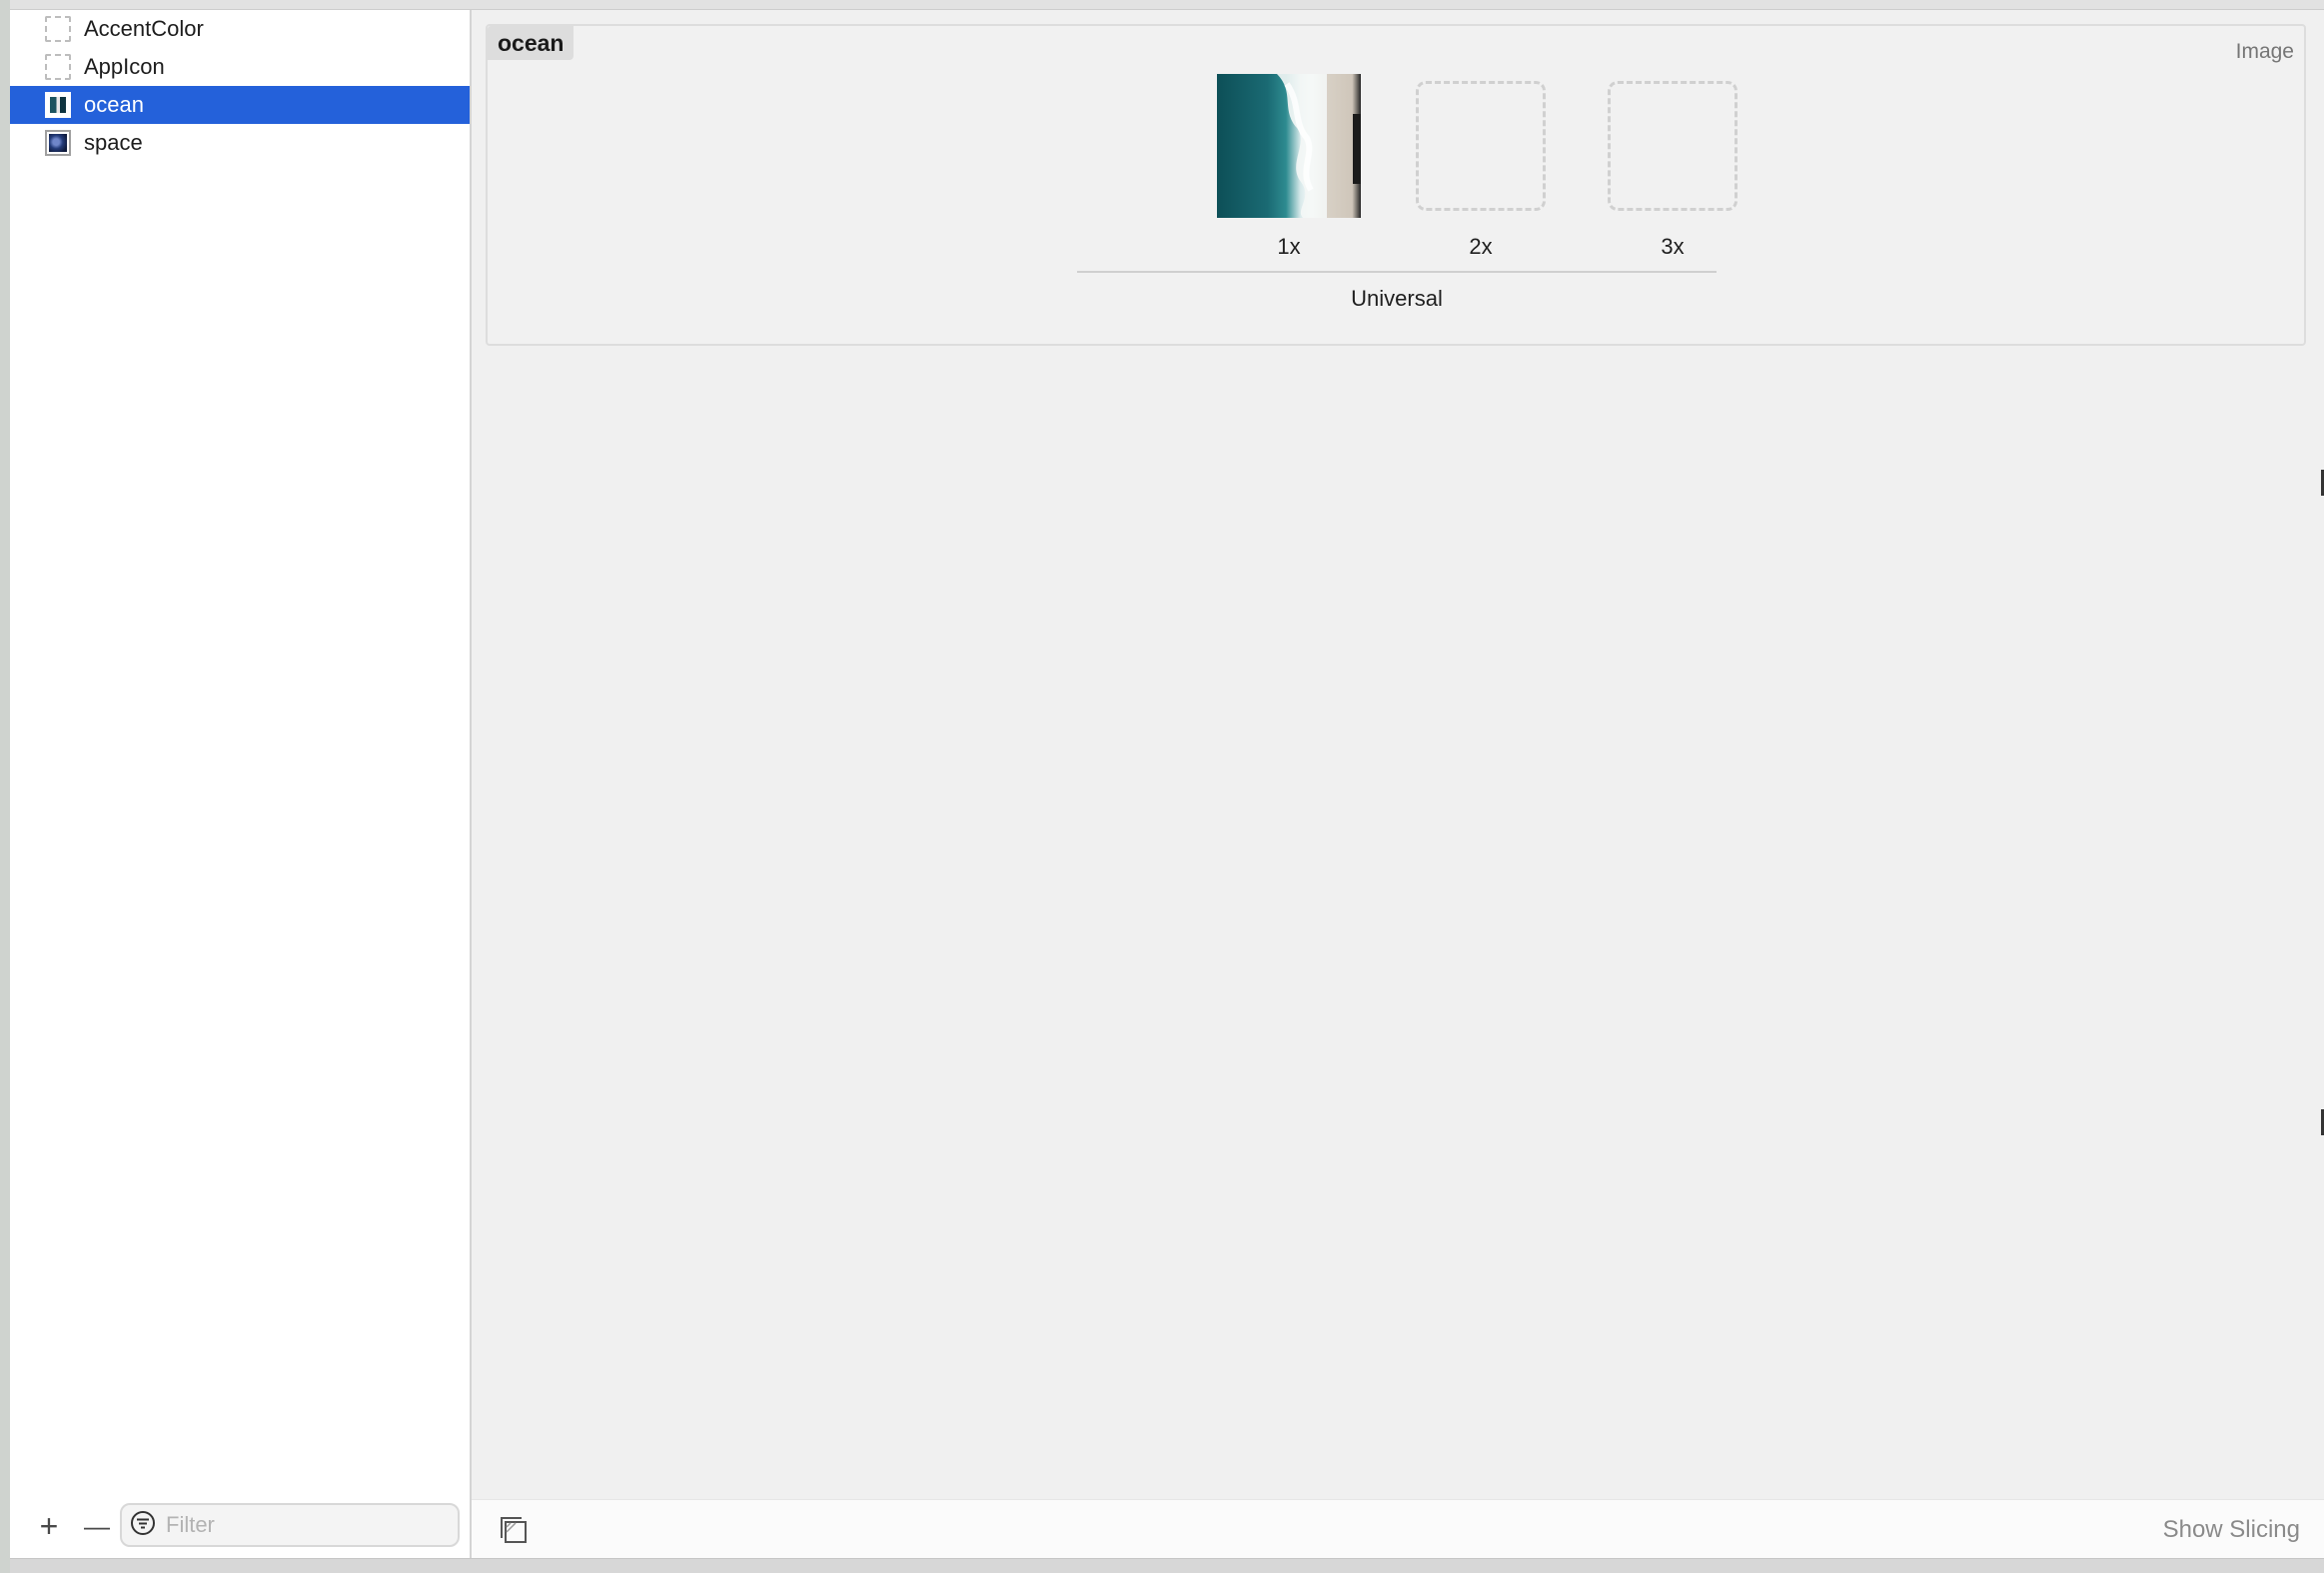 Image resolution: width=2324 pixels, height=1573 pixels. Describe the element at coordinates (306, 1525) in the screenshot. I see `filter-input` at that location.